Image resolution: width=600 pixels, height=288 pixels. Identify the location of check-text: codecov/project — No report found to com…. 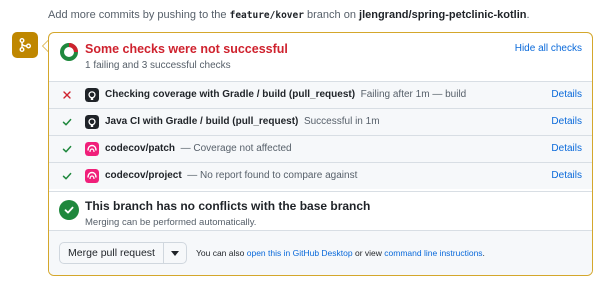
(231, 175).